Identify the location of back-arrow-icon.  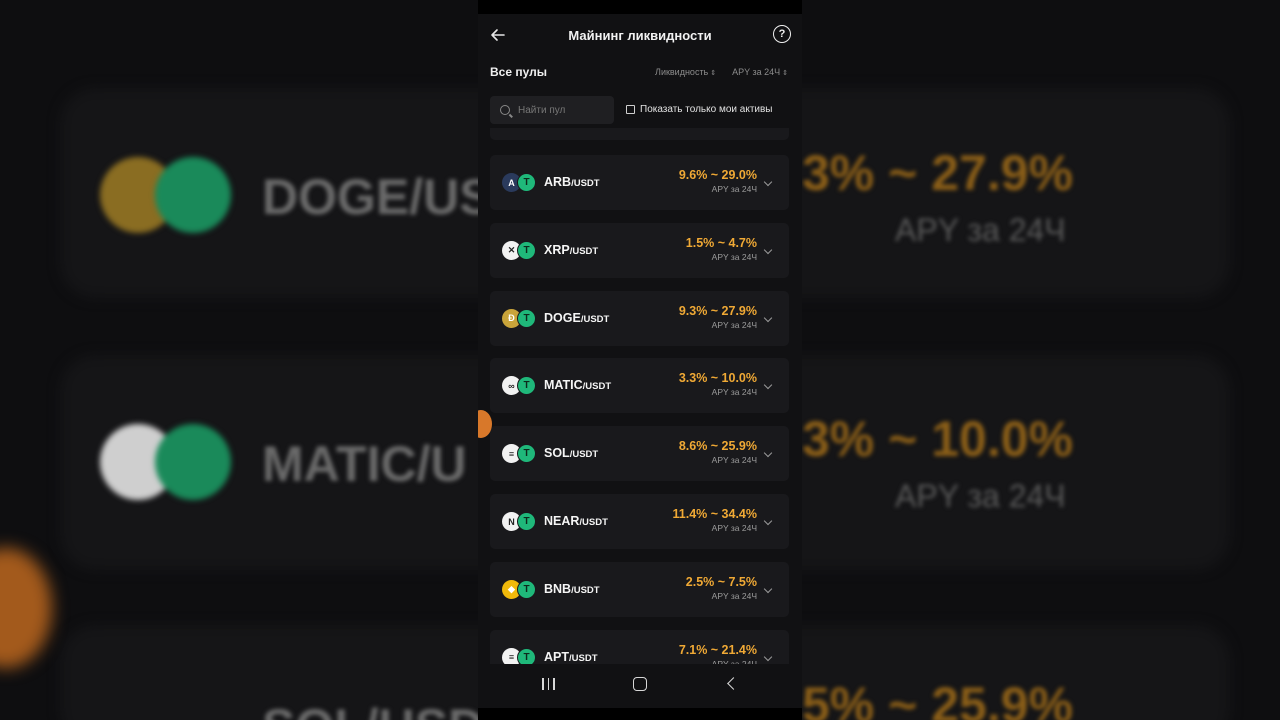
(498, 35).